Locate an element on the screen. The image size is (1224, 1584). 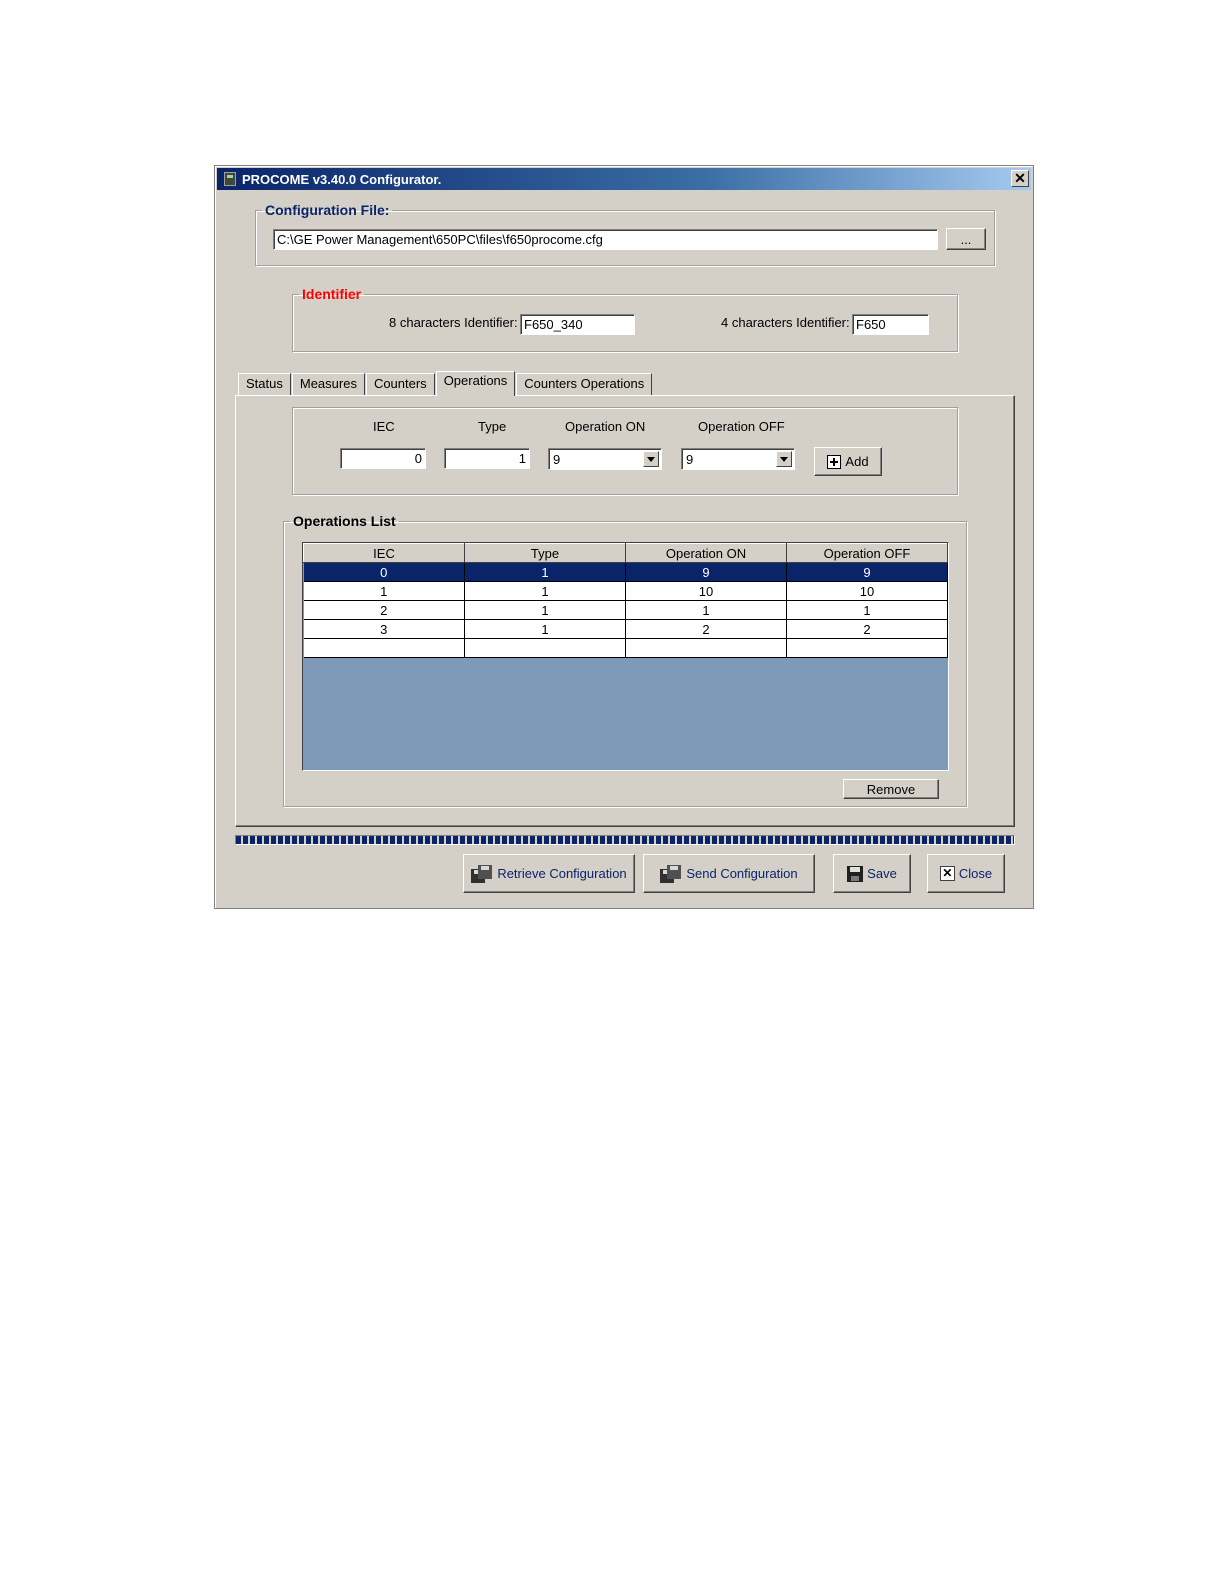
identifier-legend: Identifier is located at coordinates (332, 294).